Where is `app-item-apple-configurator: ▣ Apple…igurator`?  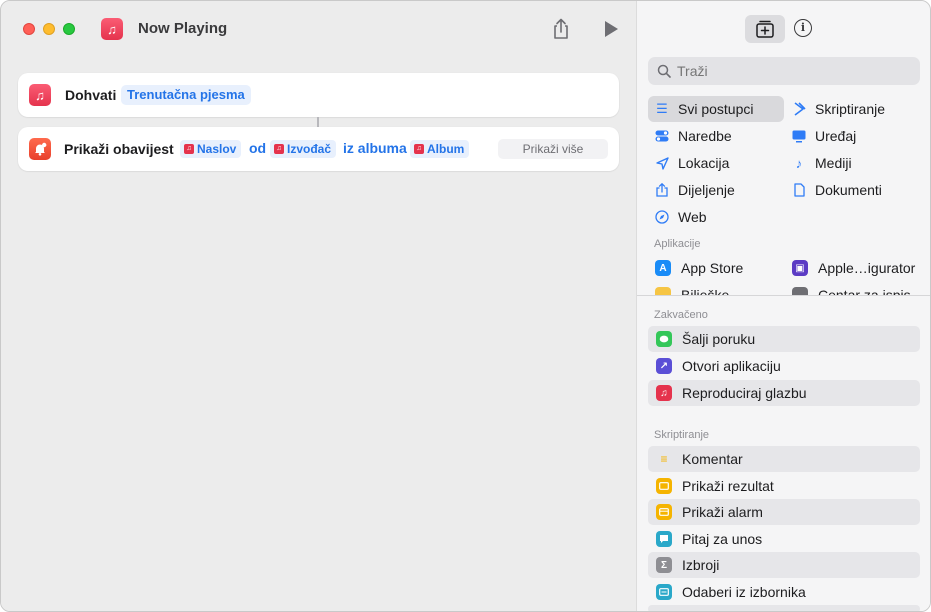
app-item-apple-configurator: ▣ Apple…igurator is located at coordinates (853, 268).